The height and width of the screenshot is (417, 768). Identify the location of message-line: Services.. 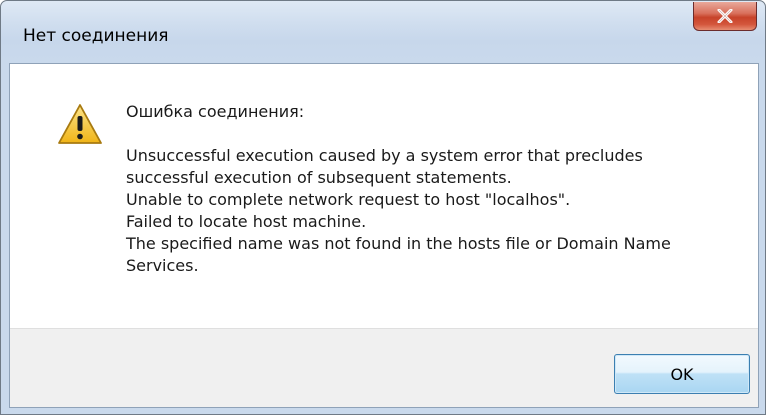
(162, 265).